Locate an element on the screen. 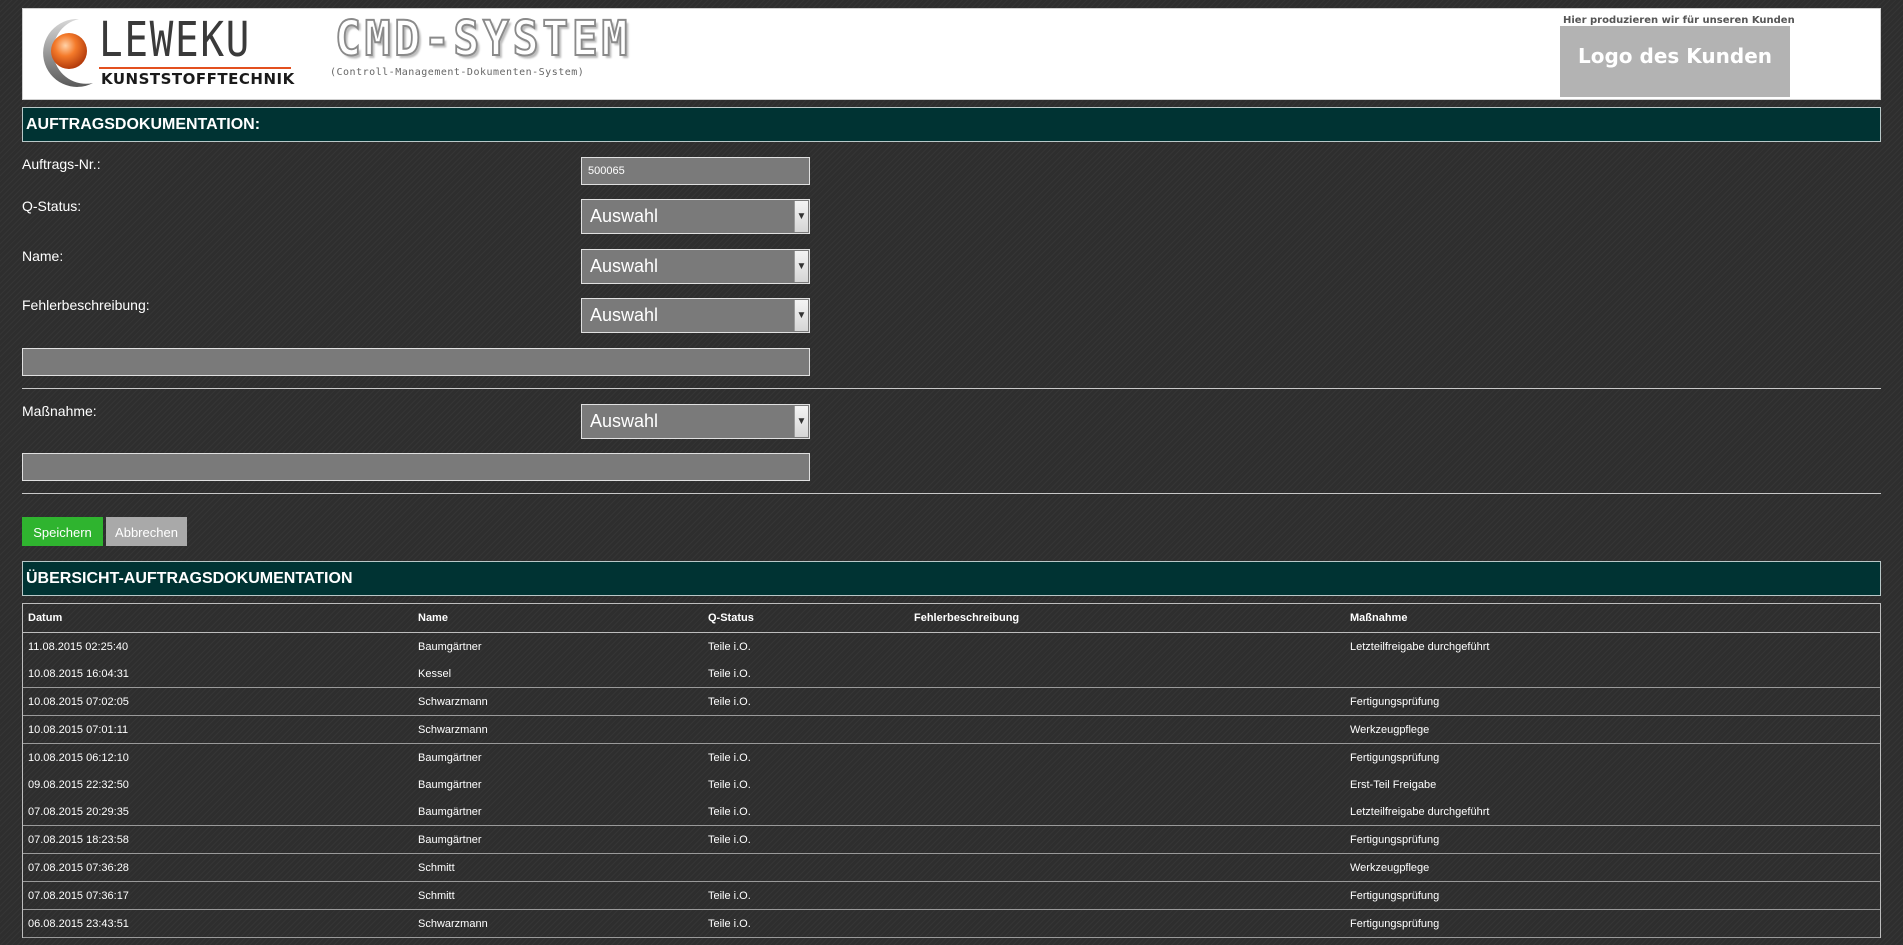 Image resolution: width=1903 pixels, height=945 pixels. cell-datum: 09.08.2015 22:32:50 is located at coordinates (78, 784).